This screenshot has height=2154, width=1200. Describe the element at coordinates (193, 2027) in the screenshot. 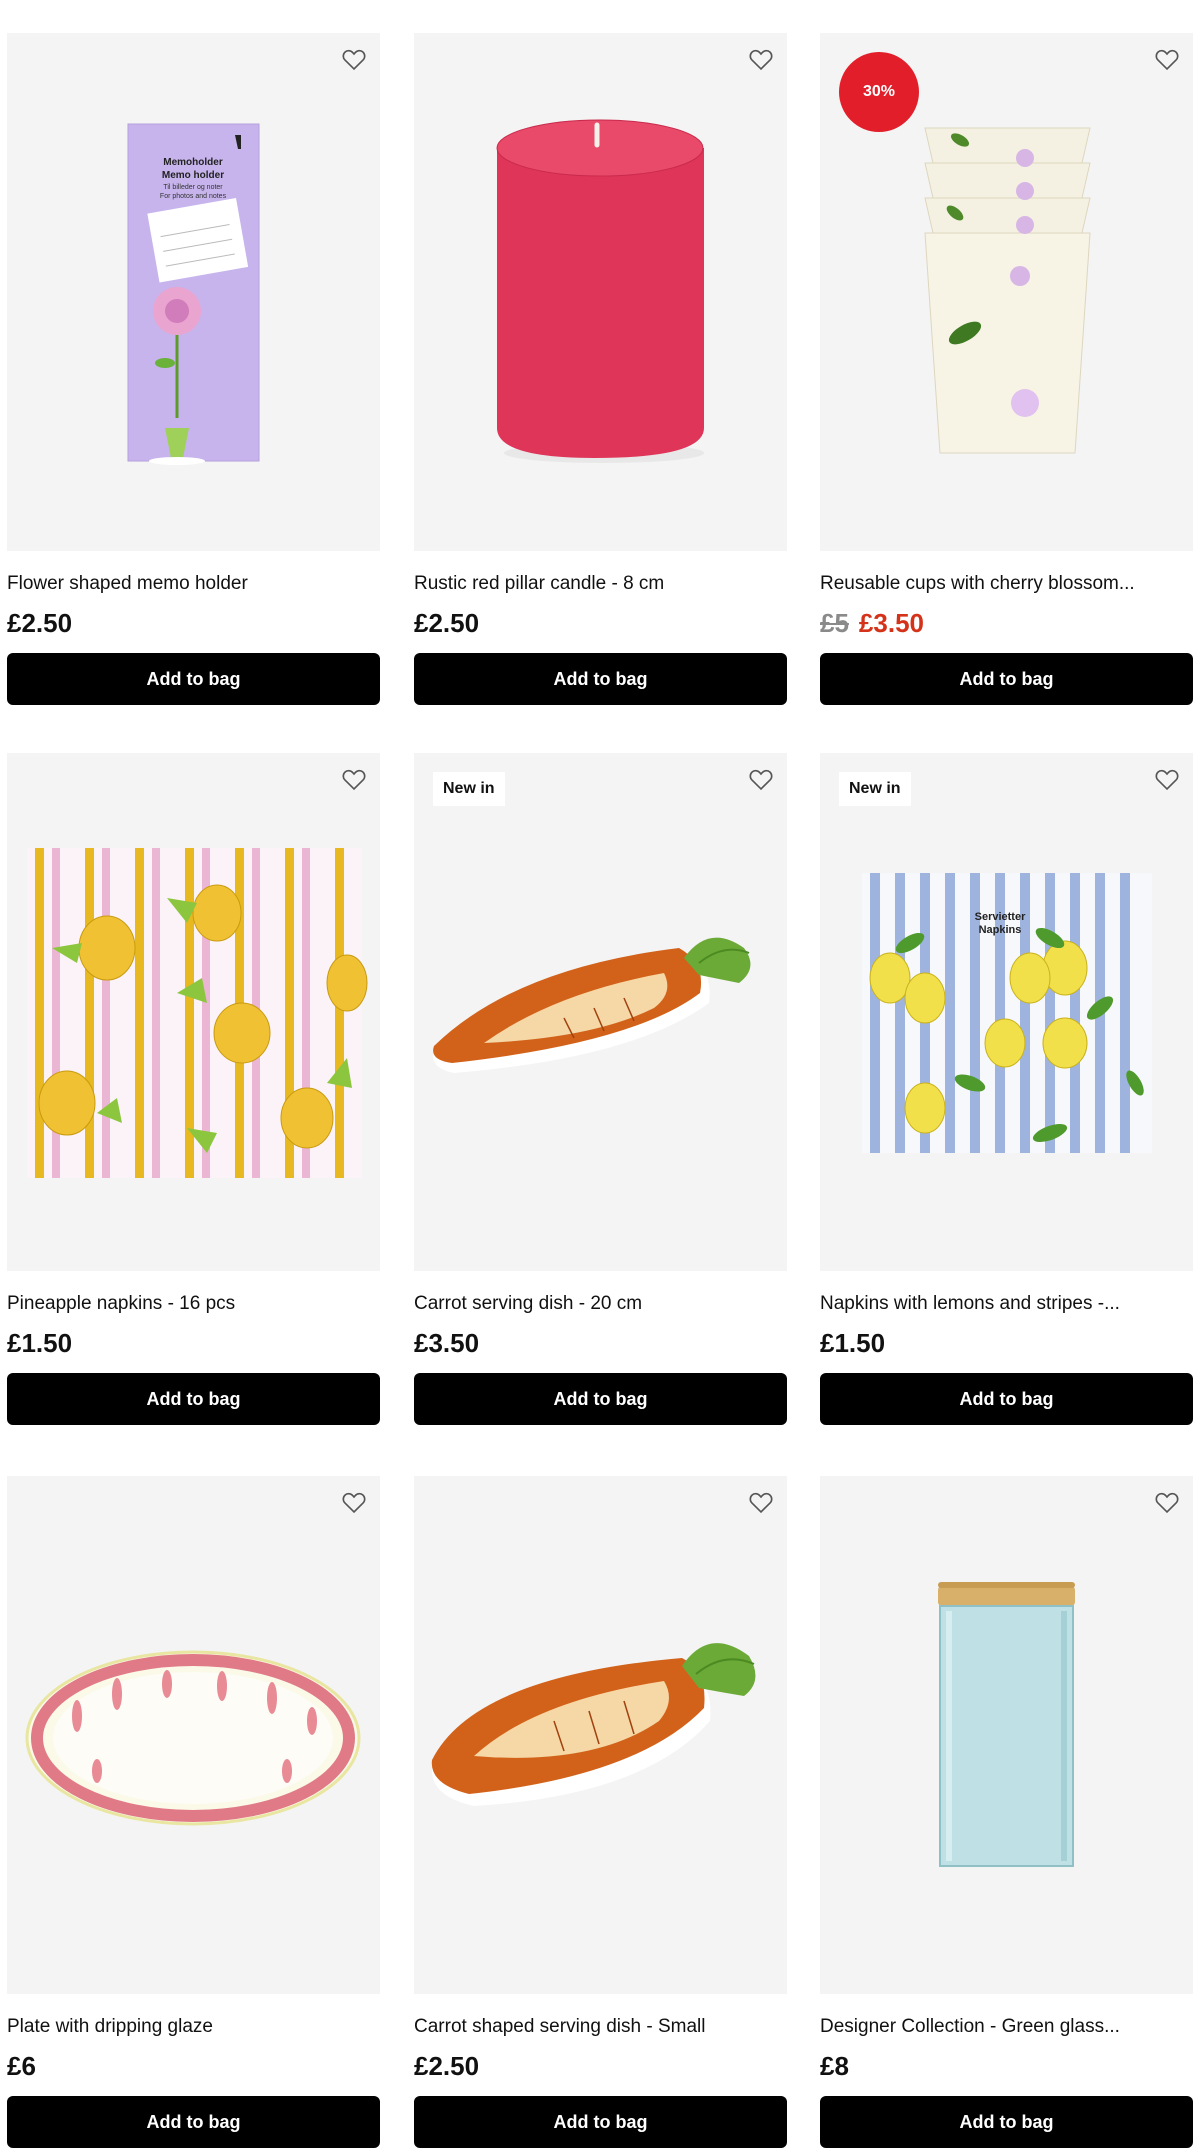

I see `product-name: Plate with dripping glaze` at that location.